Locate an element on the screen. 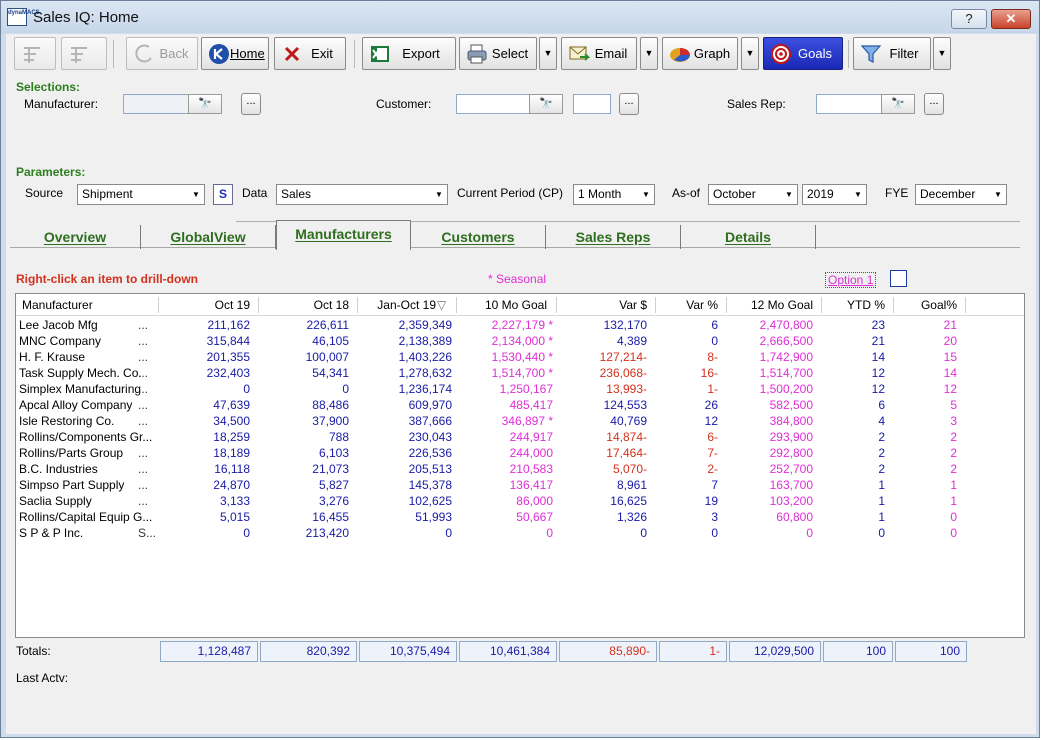  col-divider is located at coordinates (965, 305).